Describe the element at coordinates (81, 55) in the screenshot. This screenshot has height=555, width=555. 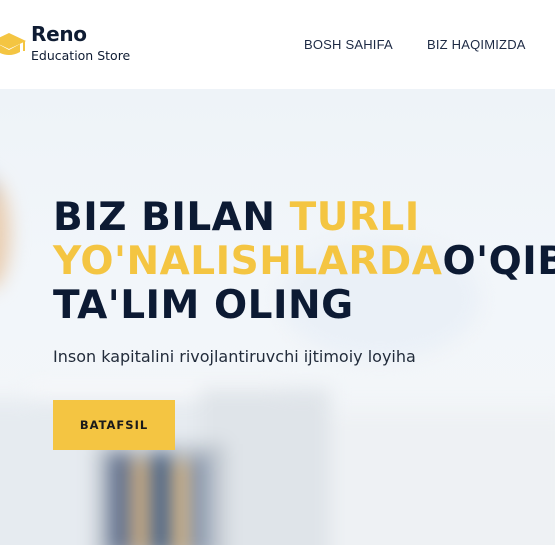
I see `brand-tagline: Education Store` at that location.